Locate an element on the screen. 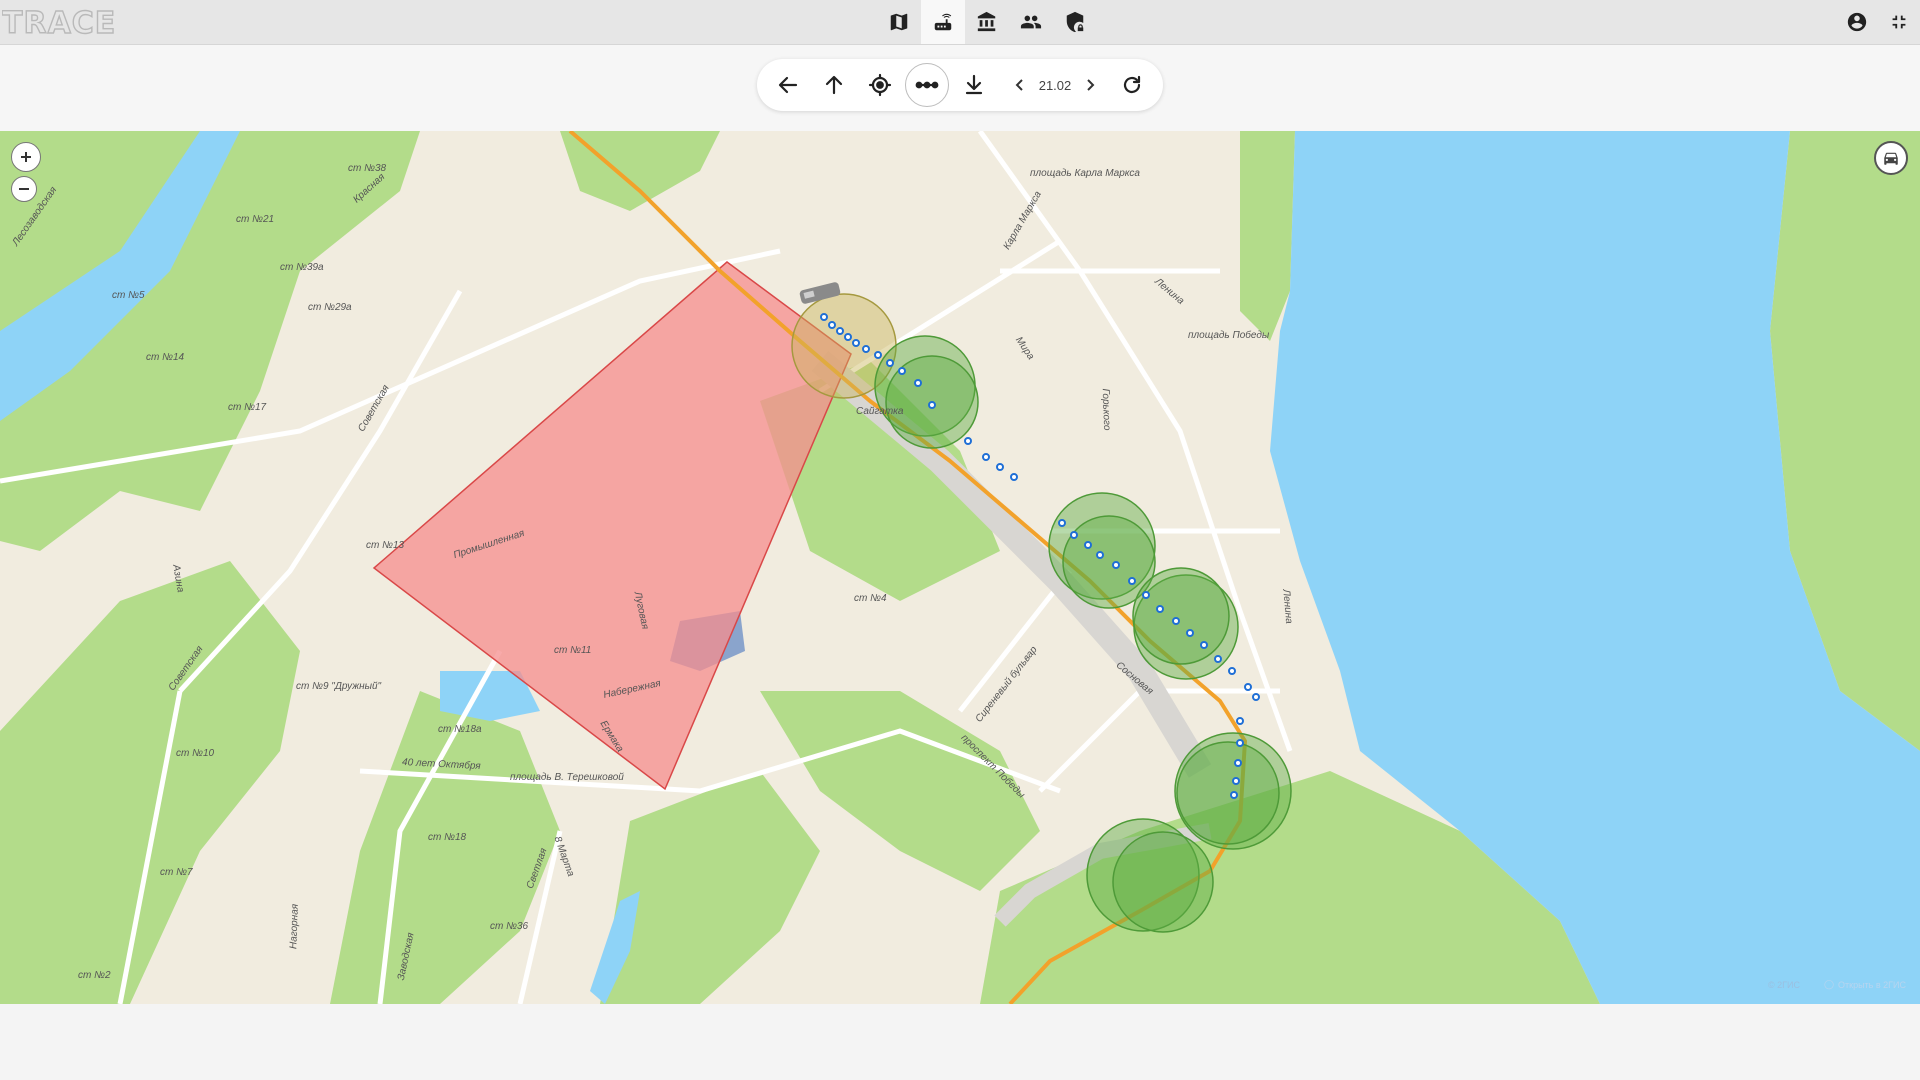  router-icon is located at coordinates (943, 22).